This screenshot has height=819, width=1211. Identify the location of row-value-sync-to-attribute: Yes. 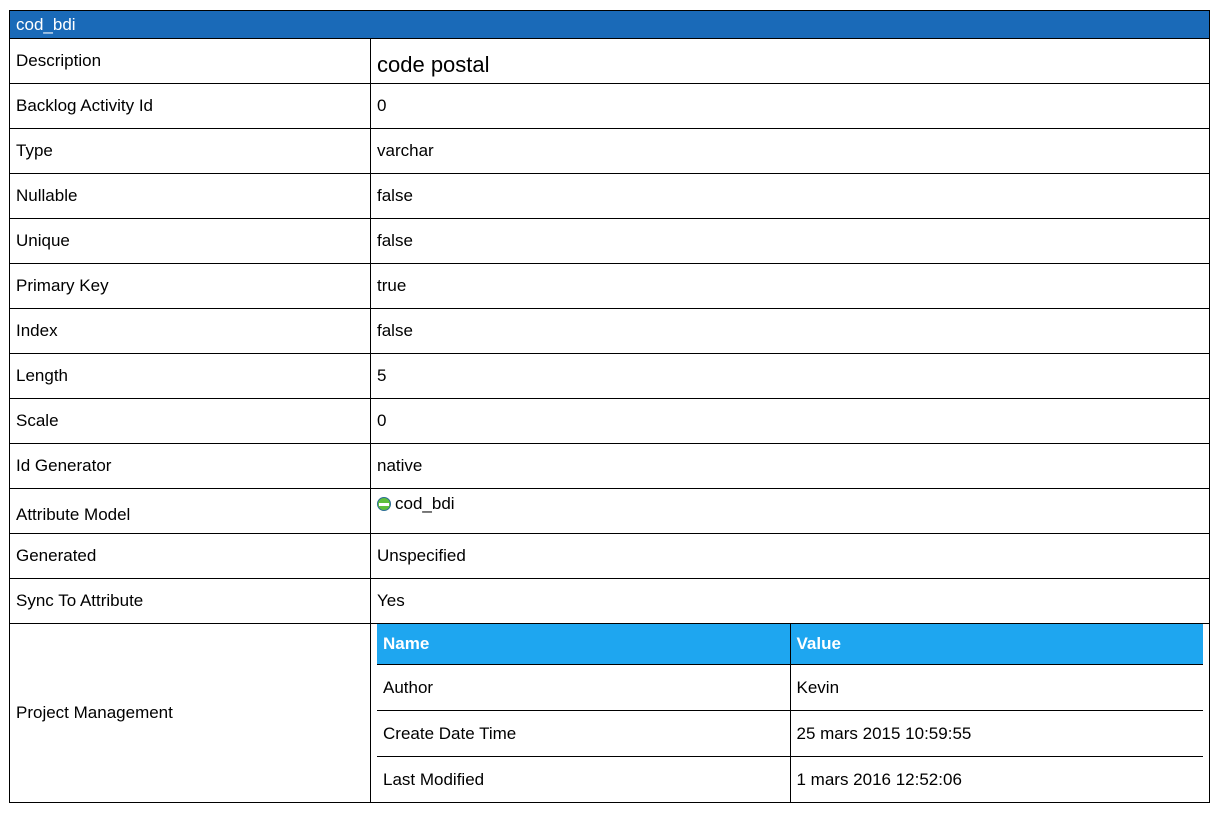
(790, 601).